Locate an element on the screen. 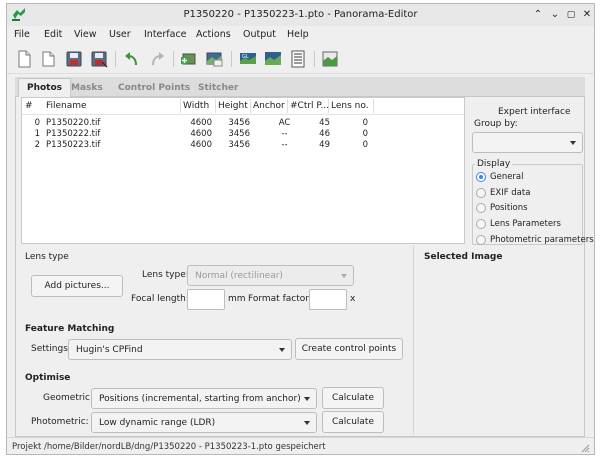  format-factor-label: Format factor: is located at coordinates (280, 299).